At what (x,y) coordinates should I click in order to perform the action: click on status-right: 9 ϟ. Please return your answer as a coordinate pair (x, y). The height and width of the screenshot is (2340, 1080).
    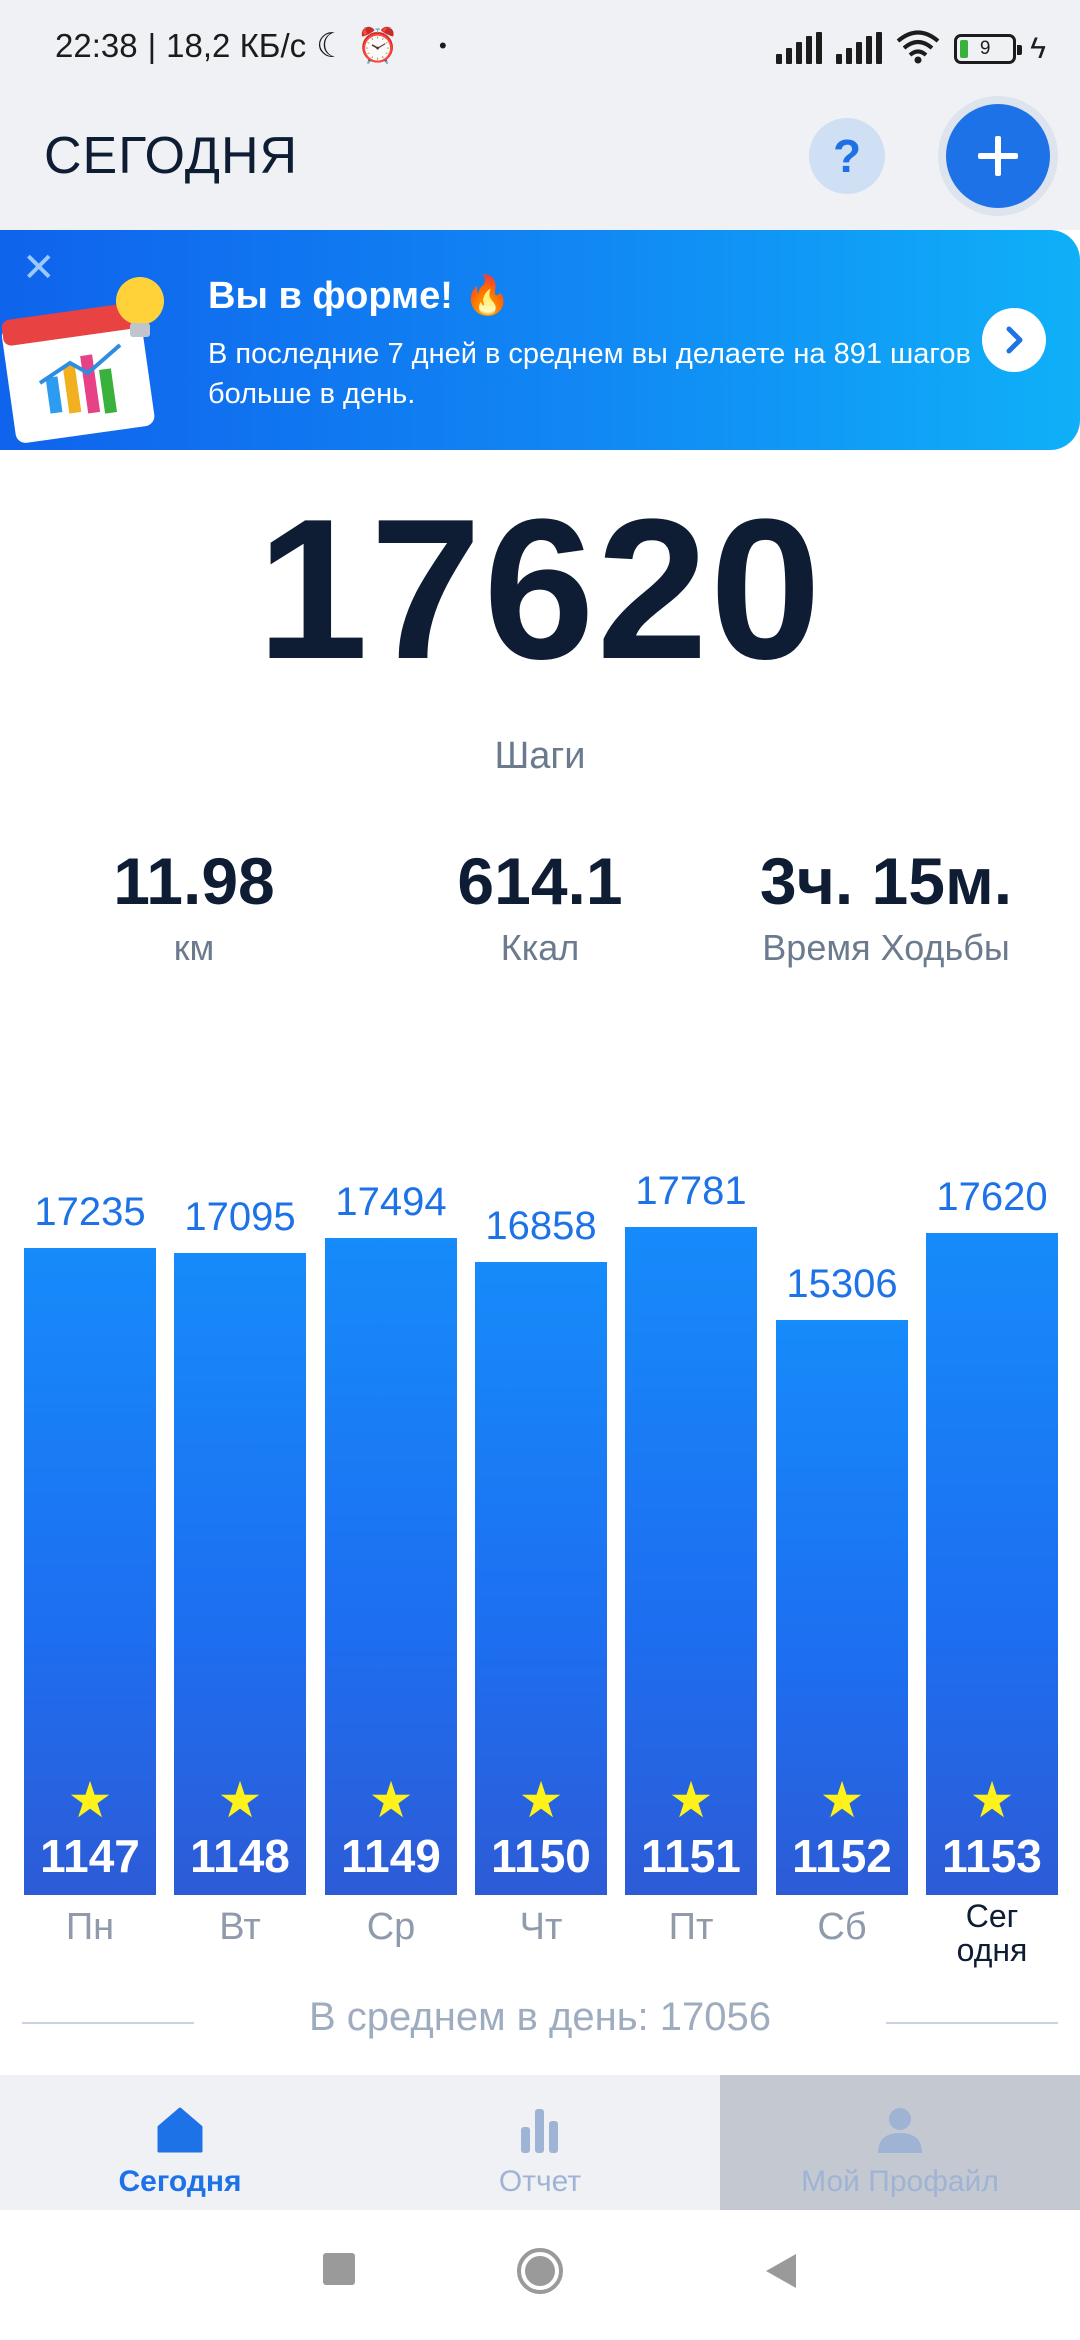
    Looking at the image, I should click on (911, 47).